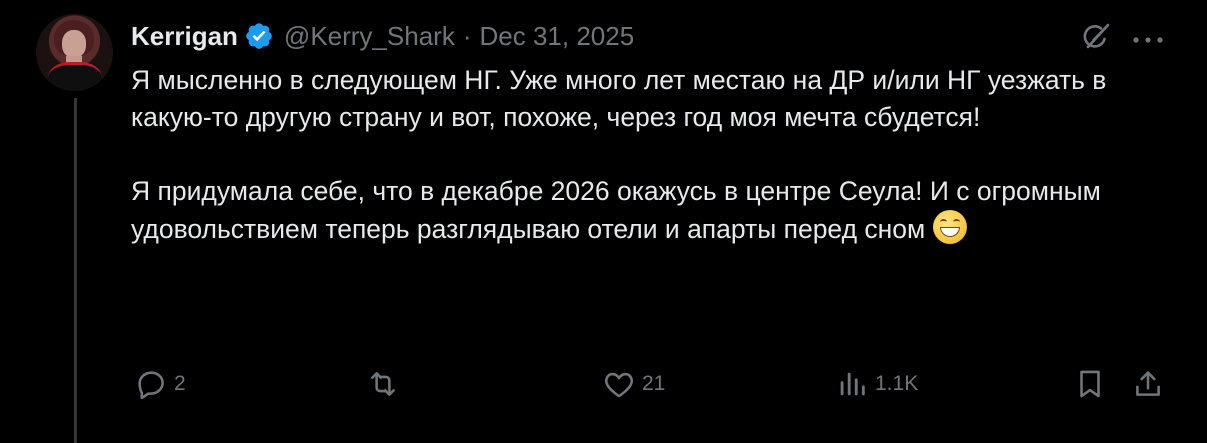  I want to click on bookmark-button, so click(1090, 384).